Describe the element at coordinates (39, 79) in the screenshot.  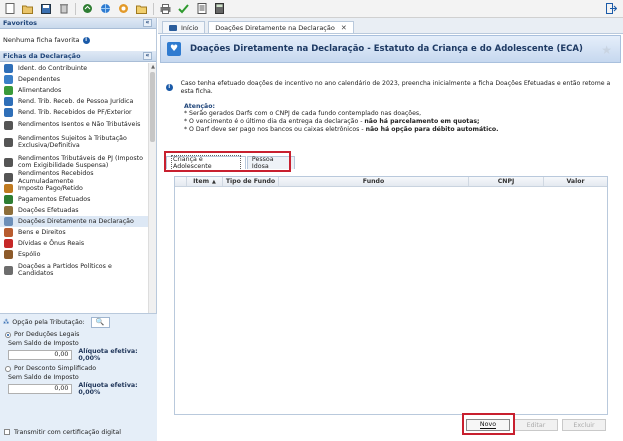
I see `sidebar-item-label: Dependentes` at that location.